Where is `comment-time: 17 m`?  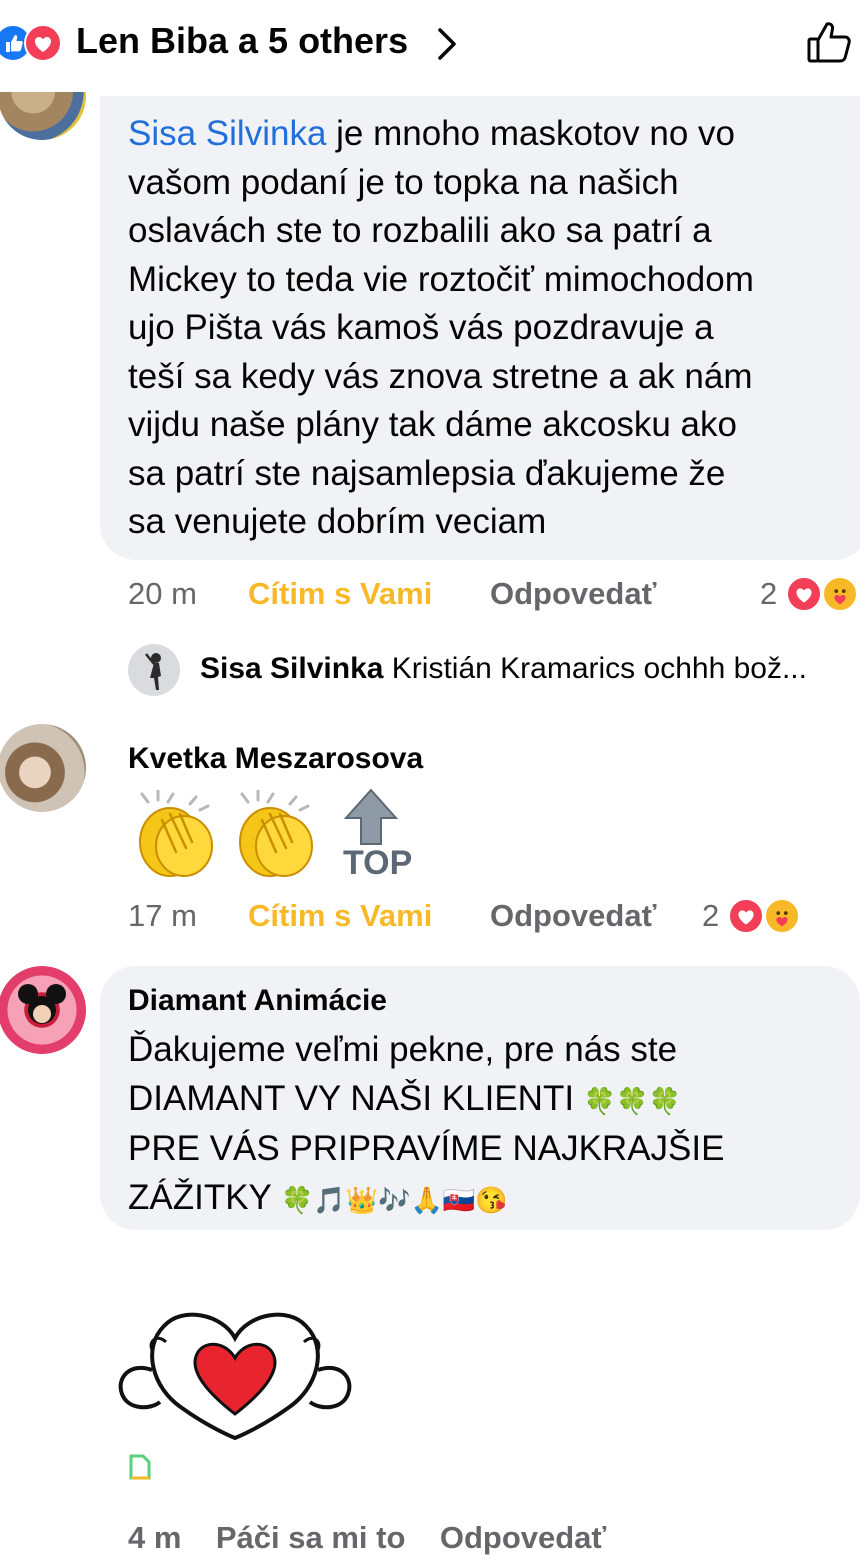 comment-time: 17 m is located at coordinates (162, 915).